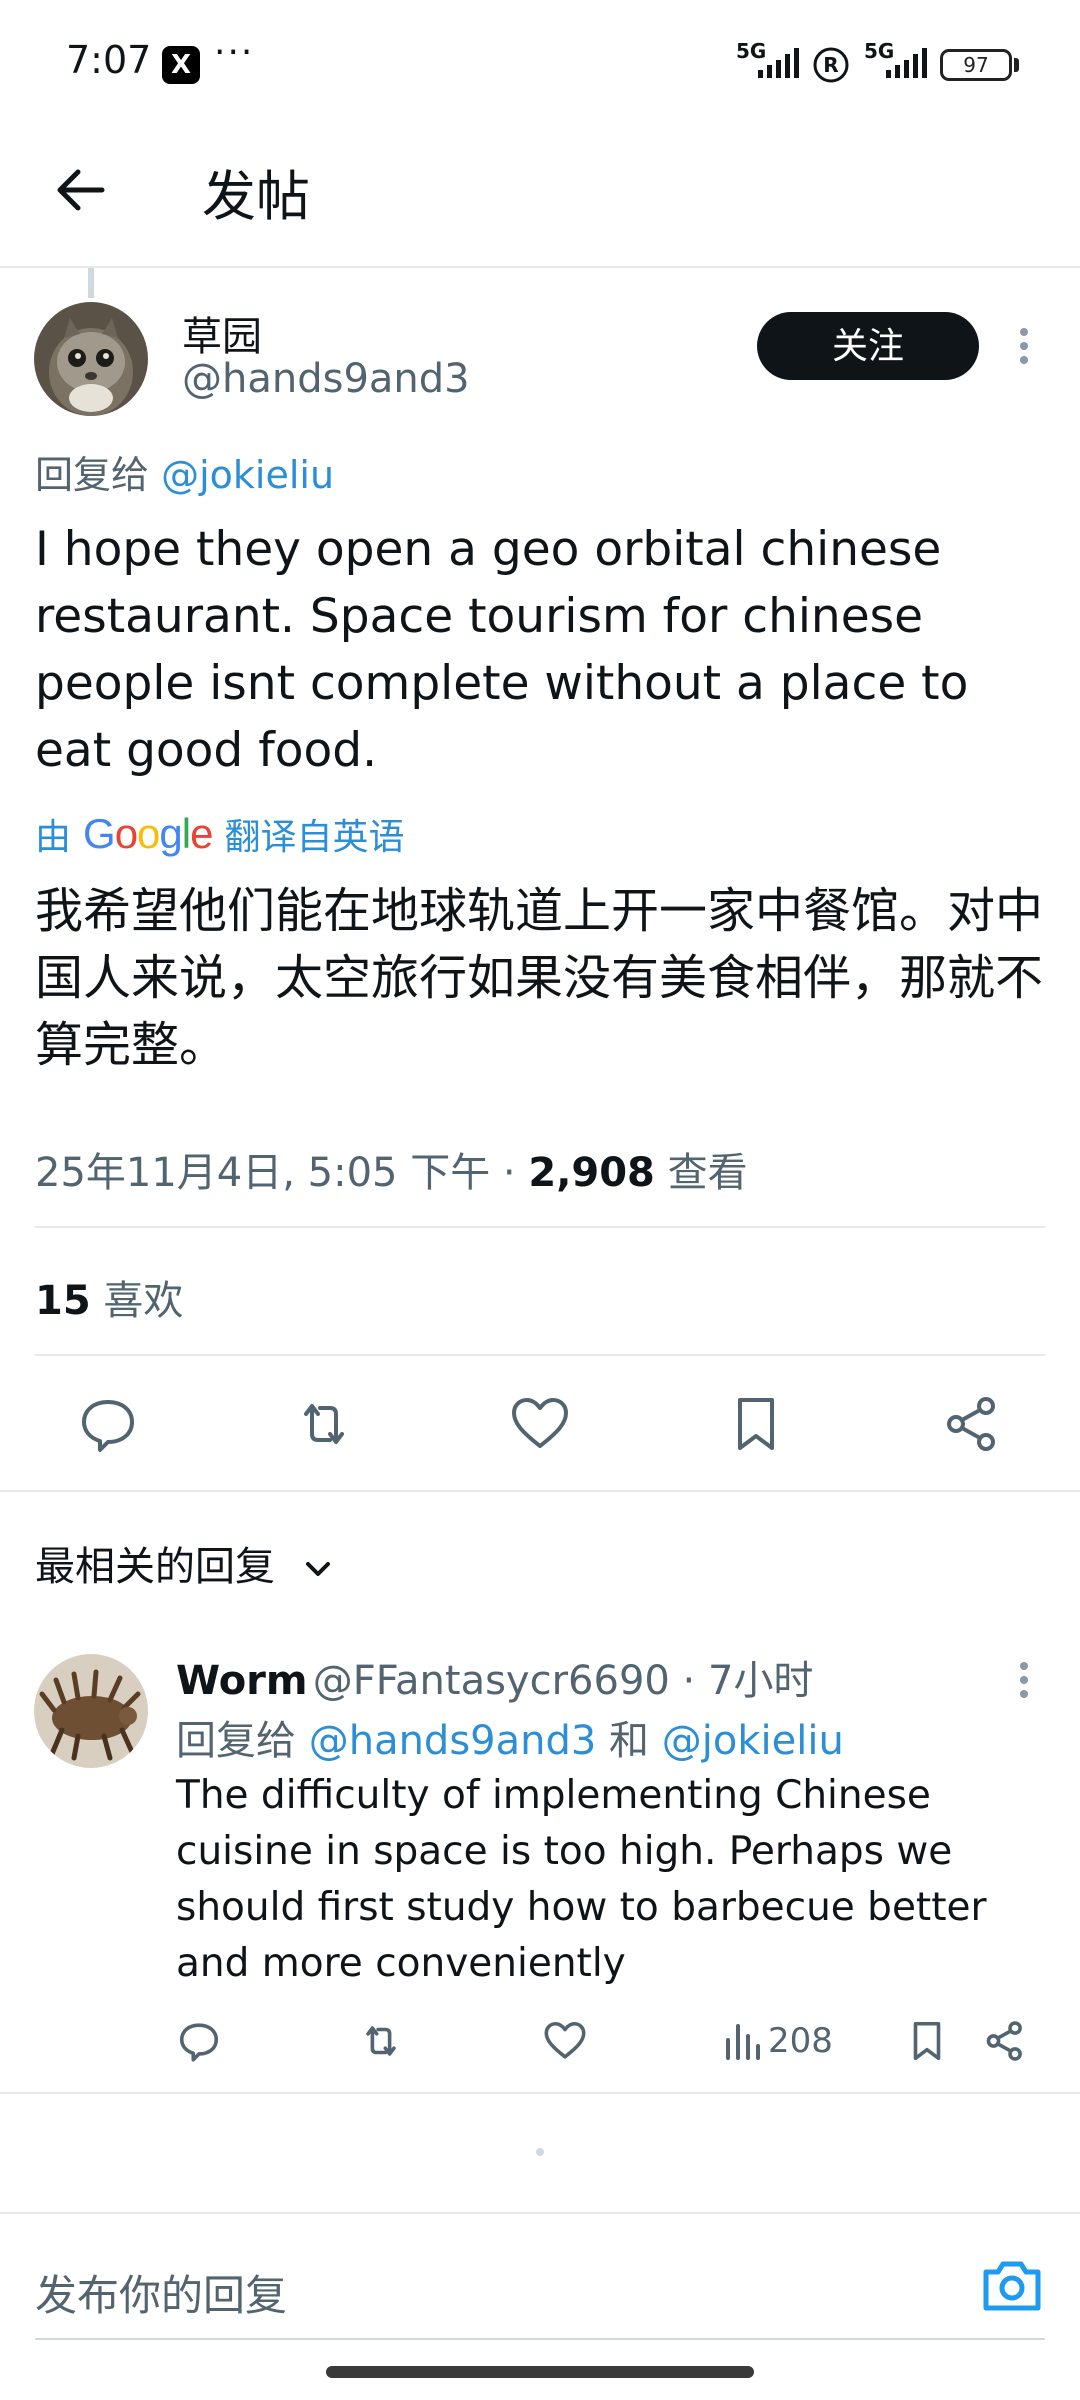 This screenshot has width=1080, height=2400. Describe the element at coordinates (1024, 350) in the screenshot. I see `more-options-icon` at that location.